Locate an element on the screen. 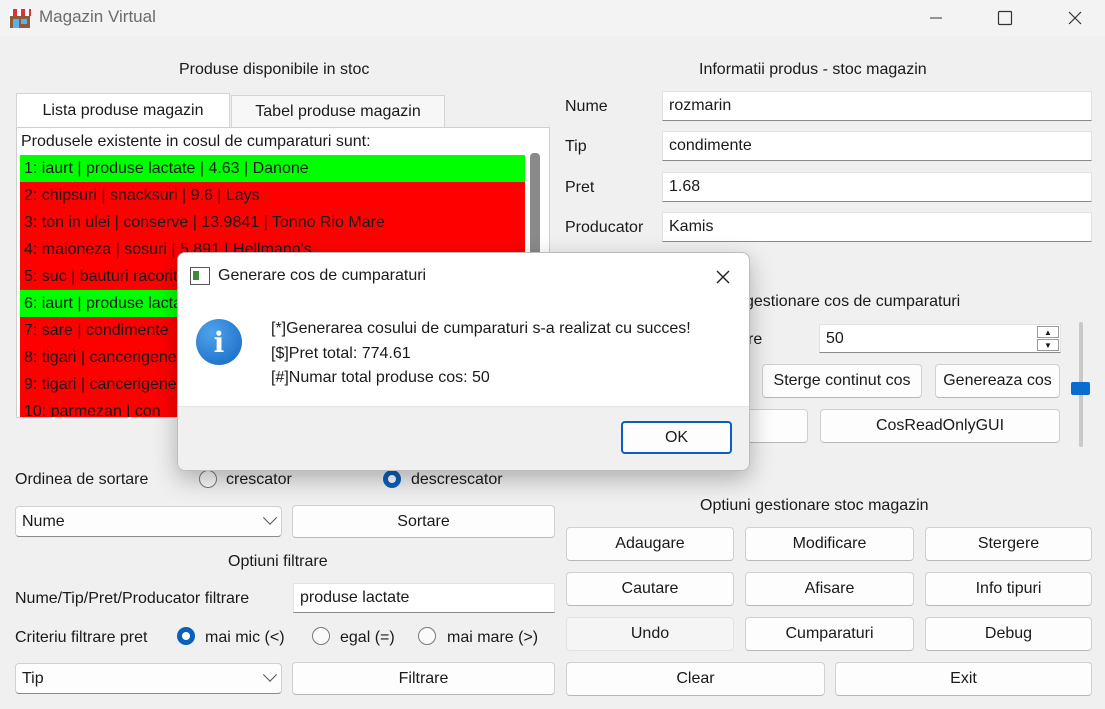 This screenshot has height=709, width=1105. maximize-button is located at coordinates (1005, 18).